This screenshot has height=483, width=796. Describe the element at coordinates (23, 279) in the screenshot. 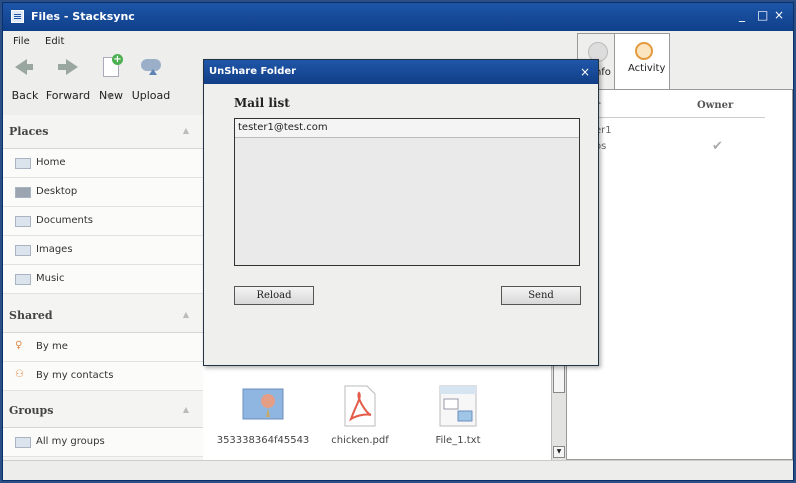

I see `music-folder-icon` at that location.